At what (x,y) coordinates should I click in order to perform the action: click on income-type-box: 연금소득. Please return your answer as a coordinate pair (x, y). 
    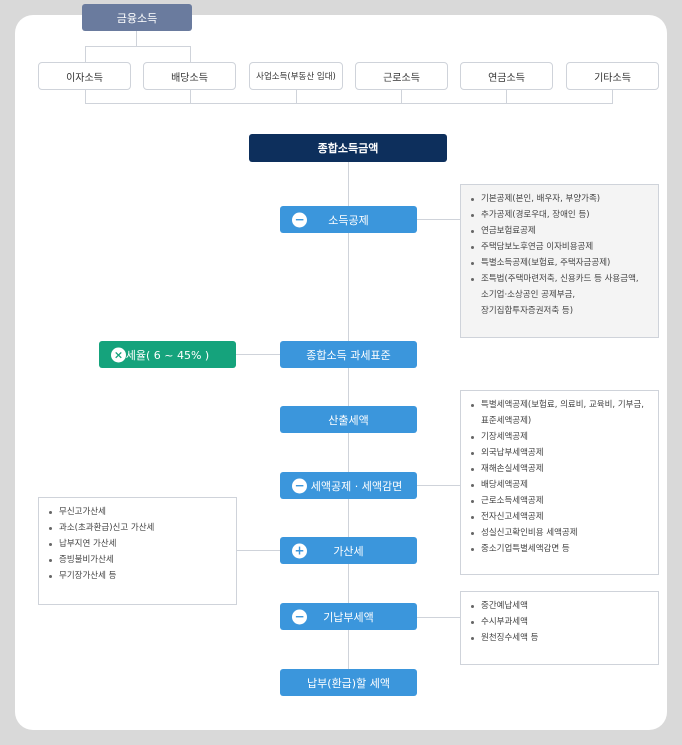
    Looking at the image, I should click on (506, 76).